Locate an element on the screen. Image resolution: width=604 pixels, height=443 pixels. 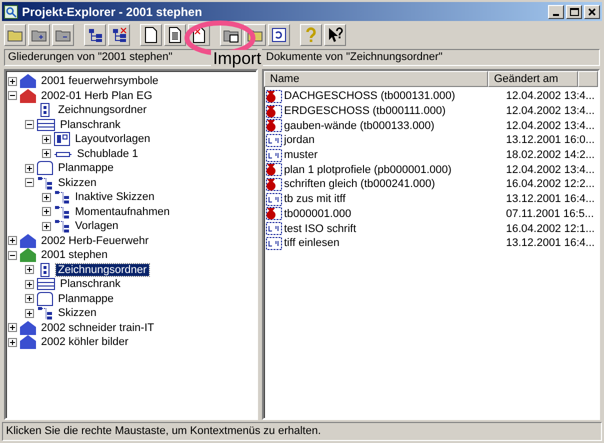
help-button is located at coordinates (311, 35).